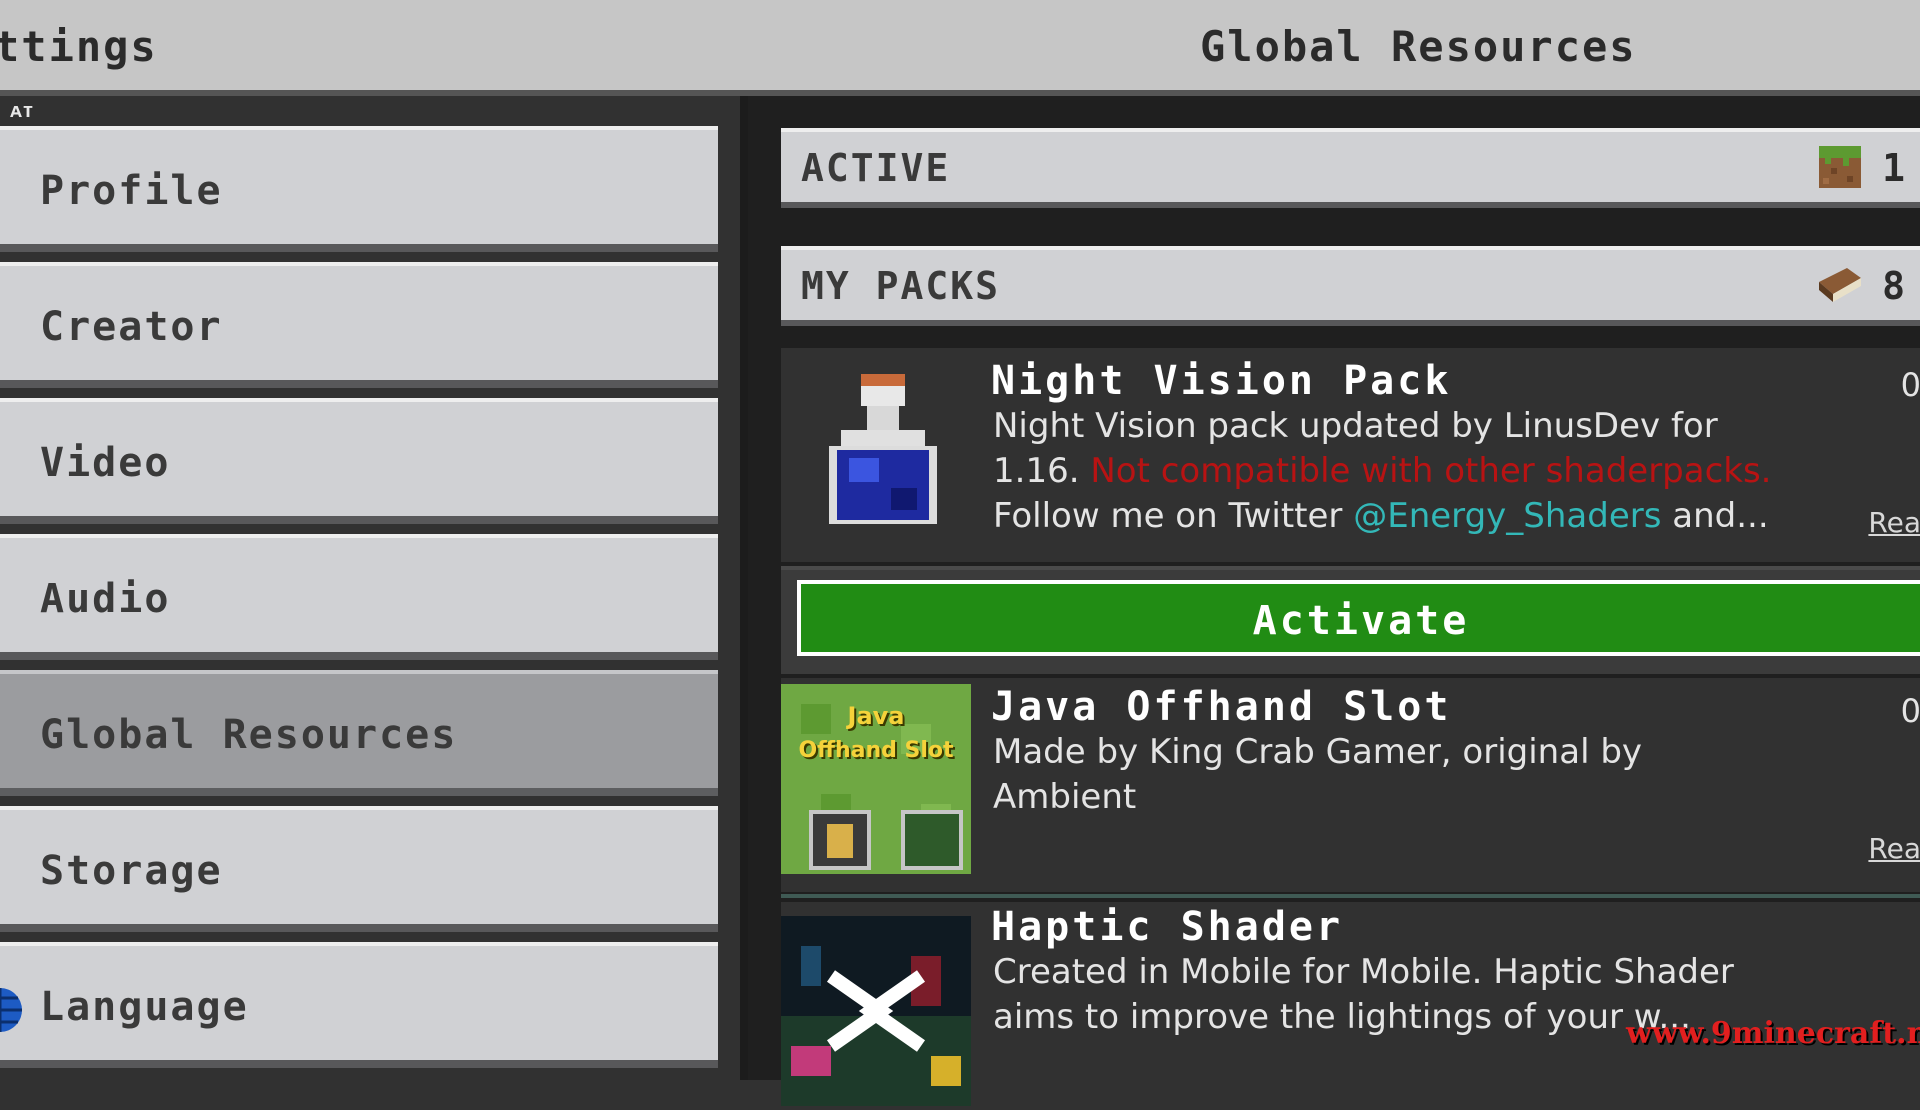 Image resolution: width=1920 pixels, height=1110 pixels. I want to click on active-count: 1, so click(1894, 168).